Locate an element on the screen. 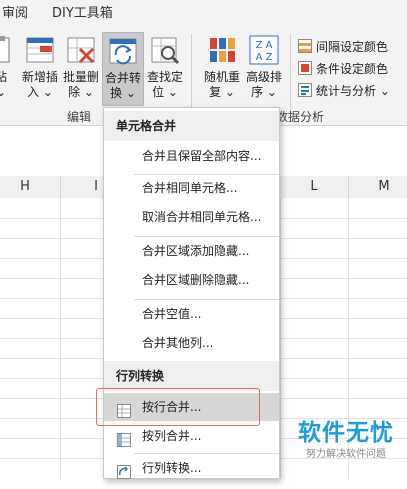 This screenshot has width=407, height=489. paste-icon is located at coordinates (8, 50).